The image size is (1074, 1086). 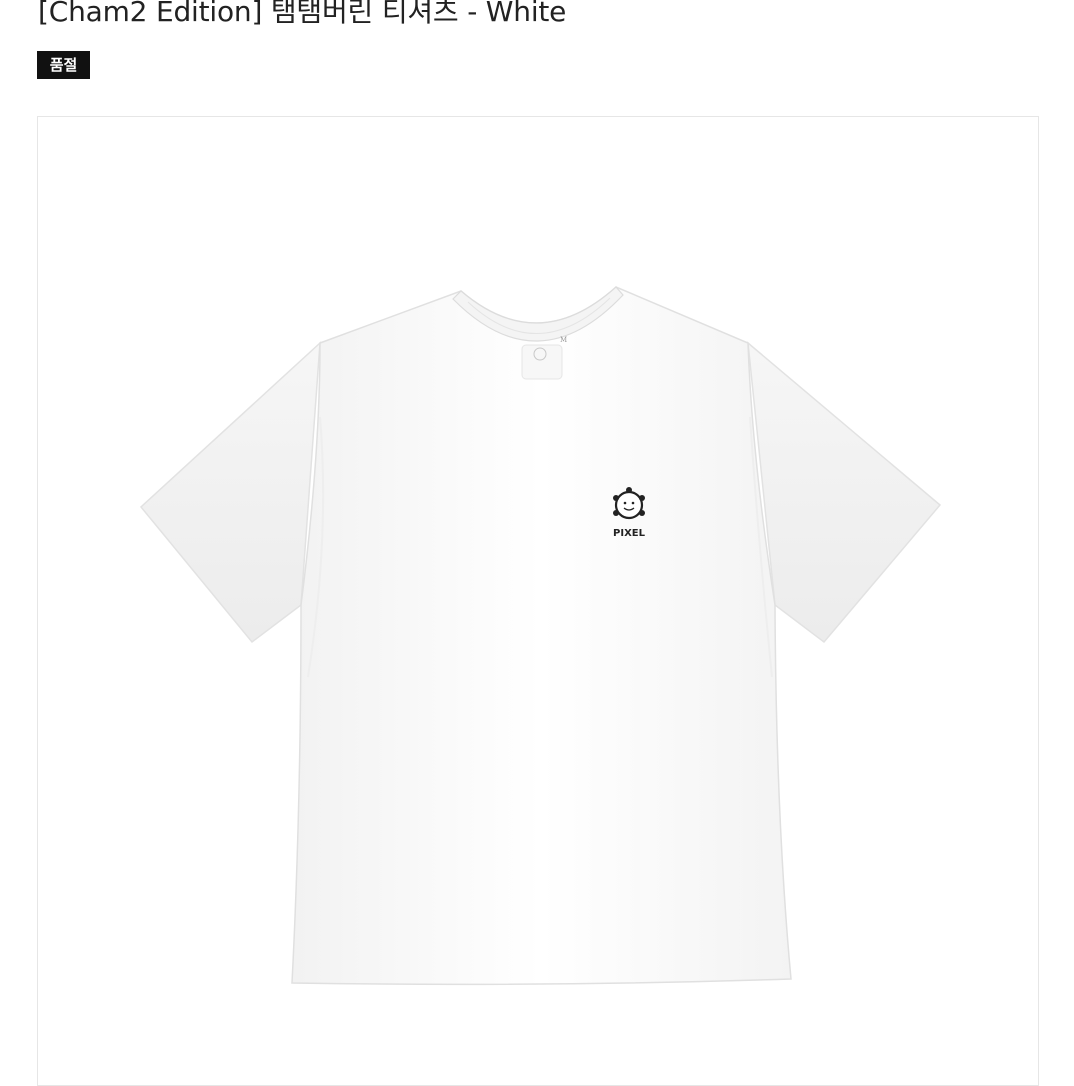 What do you see at coordinates (844, 492) in the screenshot?
I see `right-sleeve` at bounding box center [844, 492].